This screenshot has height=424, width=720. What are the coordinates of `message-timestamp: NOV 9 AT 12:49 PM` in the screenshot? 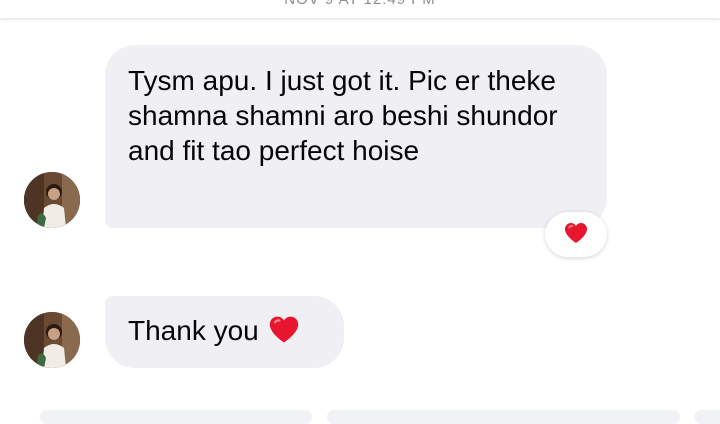 It's located at (360, 4).